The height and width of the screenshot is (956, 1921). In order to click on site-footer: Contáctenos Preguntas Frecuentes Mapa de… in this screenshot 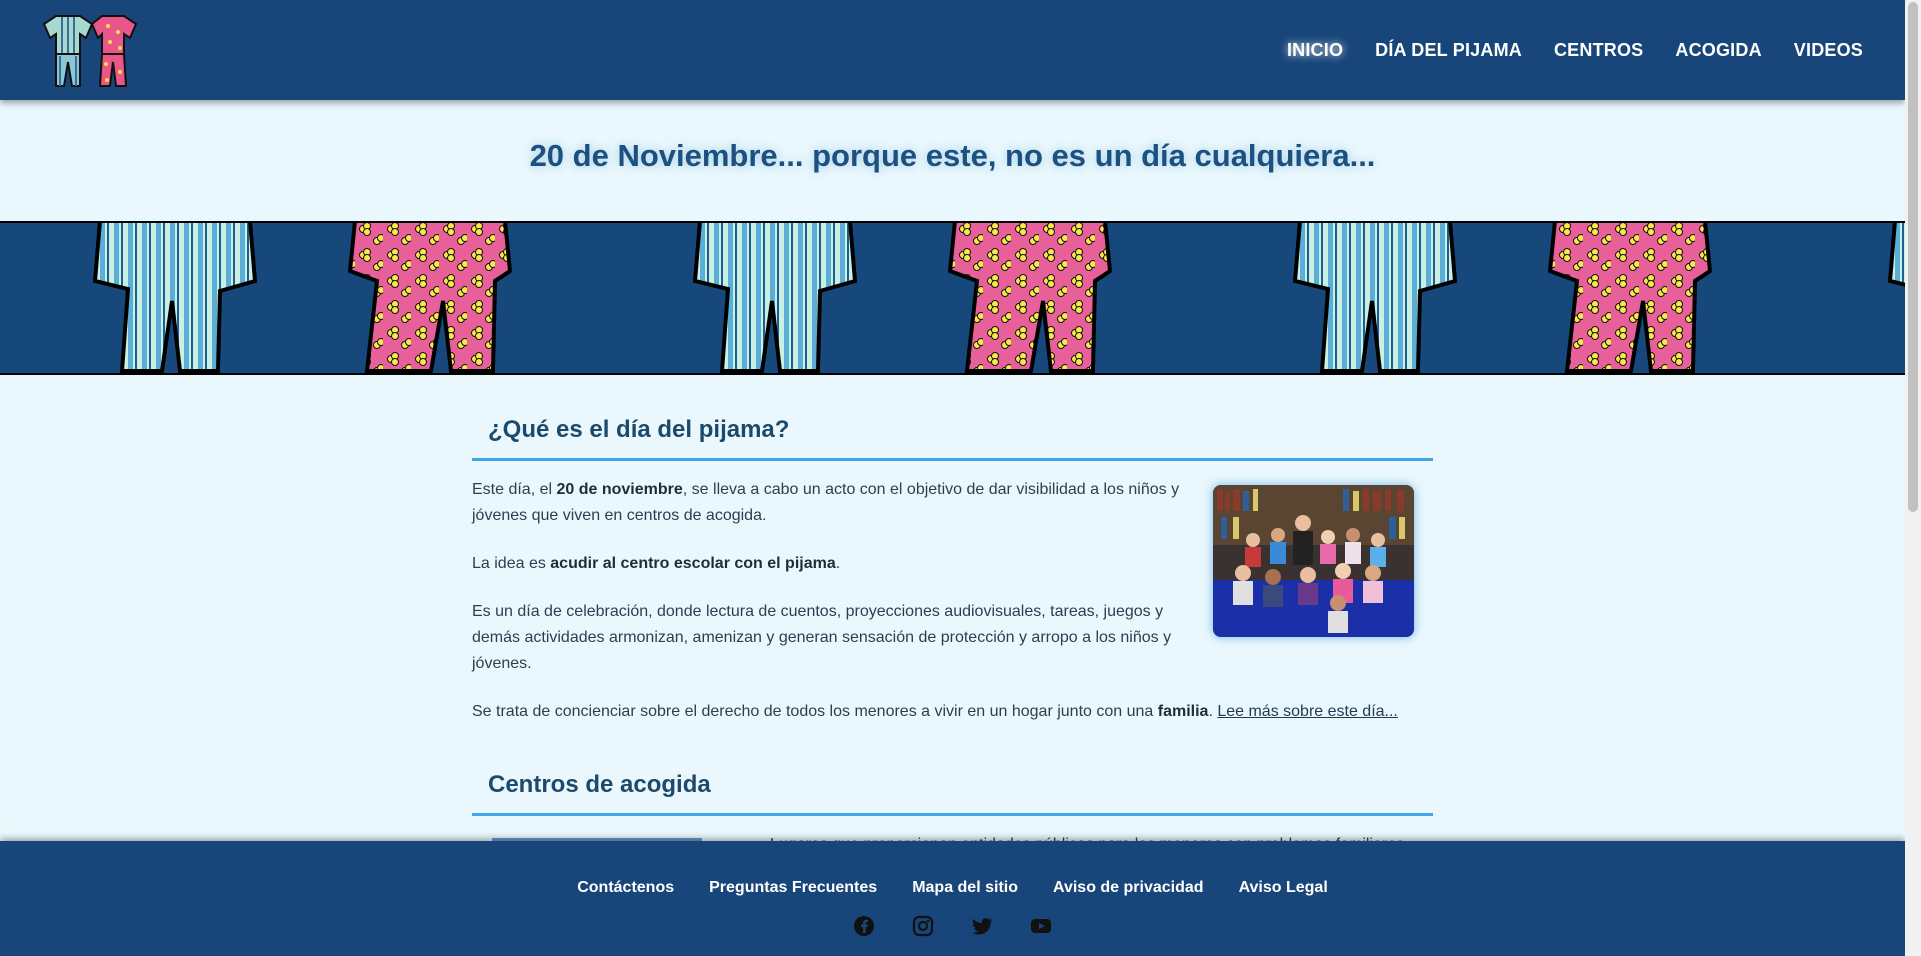, I will do `click(952, 898)`.